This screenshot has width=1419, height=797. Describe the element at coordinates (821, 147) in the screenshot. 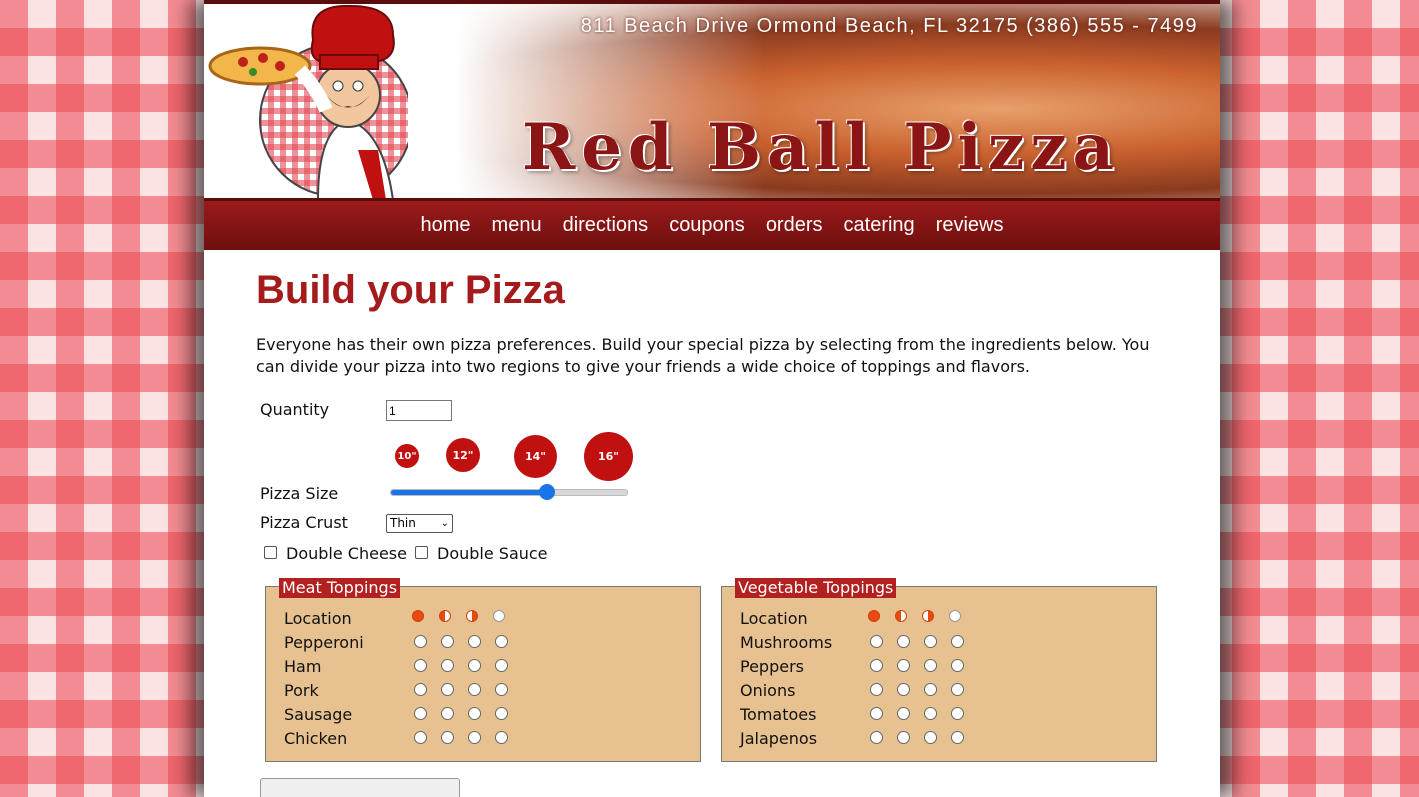

I see `brand-name: Red Ball Pizza` at that location.